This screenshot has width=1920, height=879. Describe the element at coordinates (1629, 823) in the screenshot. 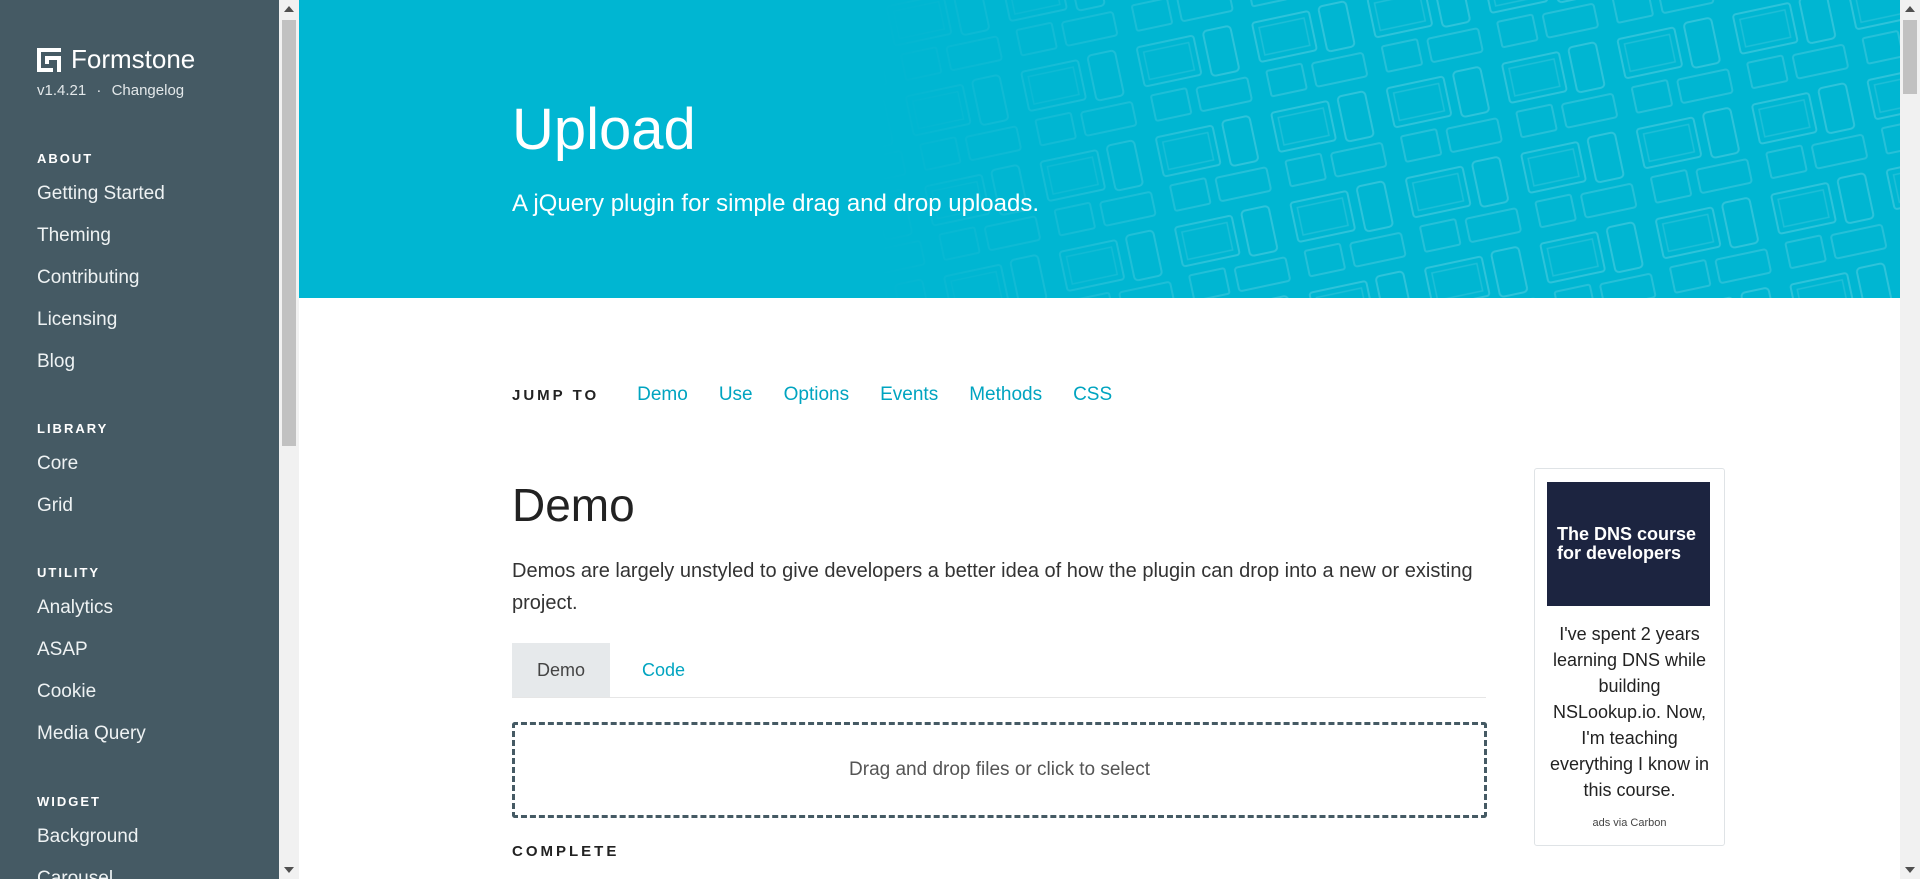

I see `ads-via-carbon: ads via Carbon` at that location.